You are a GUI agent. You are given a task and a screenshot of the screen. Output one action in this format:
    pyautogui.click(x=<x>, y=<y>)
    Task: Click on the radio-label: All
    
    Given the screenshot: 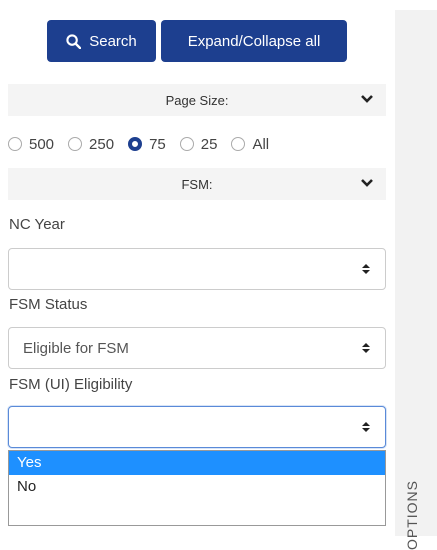 What is the action you would take?
    pyautogui.click(x=261, y=144)
    